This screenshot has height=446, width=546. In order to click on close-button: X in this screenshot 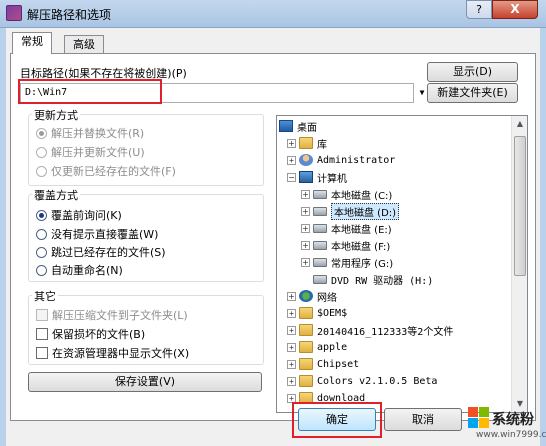, I will do `click(515, 9)`.